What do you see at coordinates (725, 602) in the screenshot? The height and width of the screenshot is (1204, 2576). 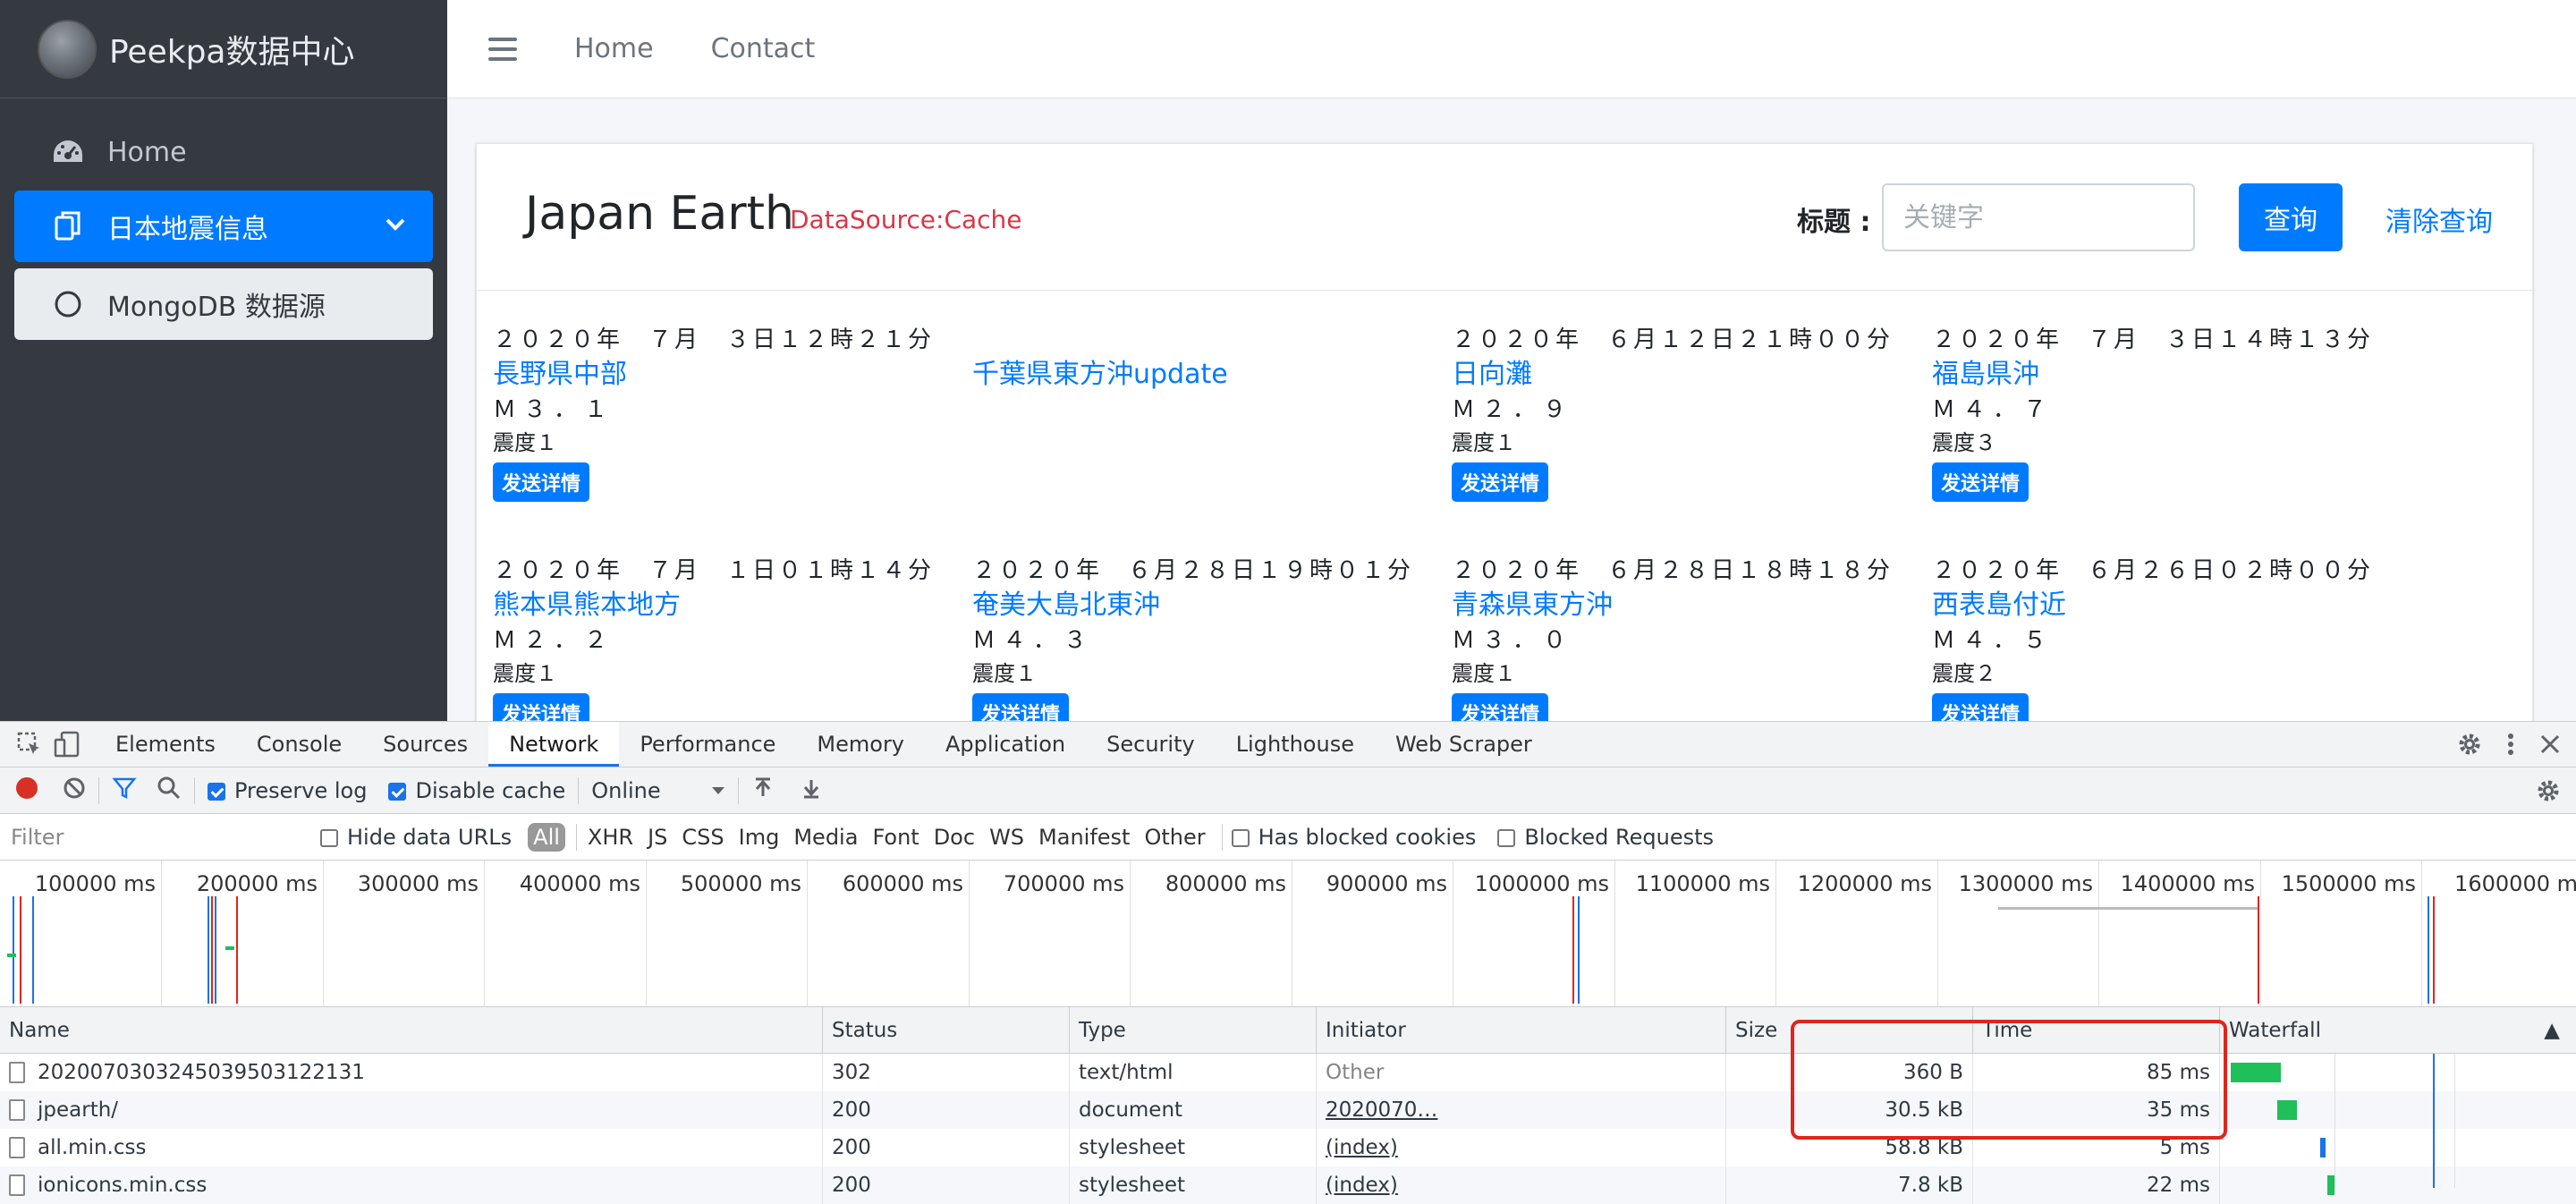 I see `quake-place-link: 熊本県熊本地方` at bounding box center [725, 602].